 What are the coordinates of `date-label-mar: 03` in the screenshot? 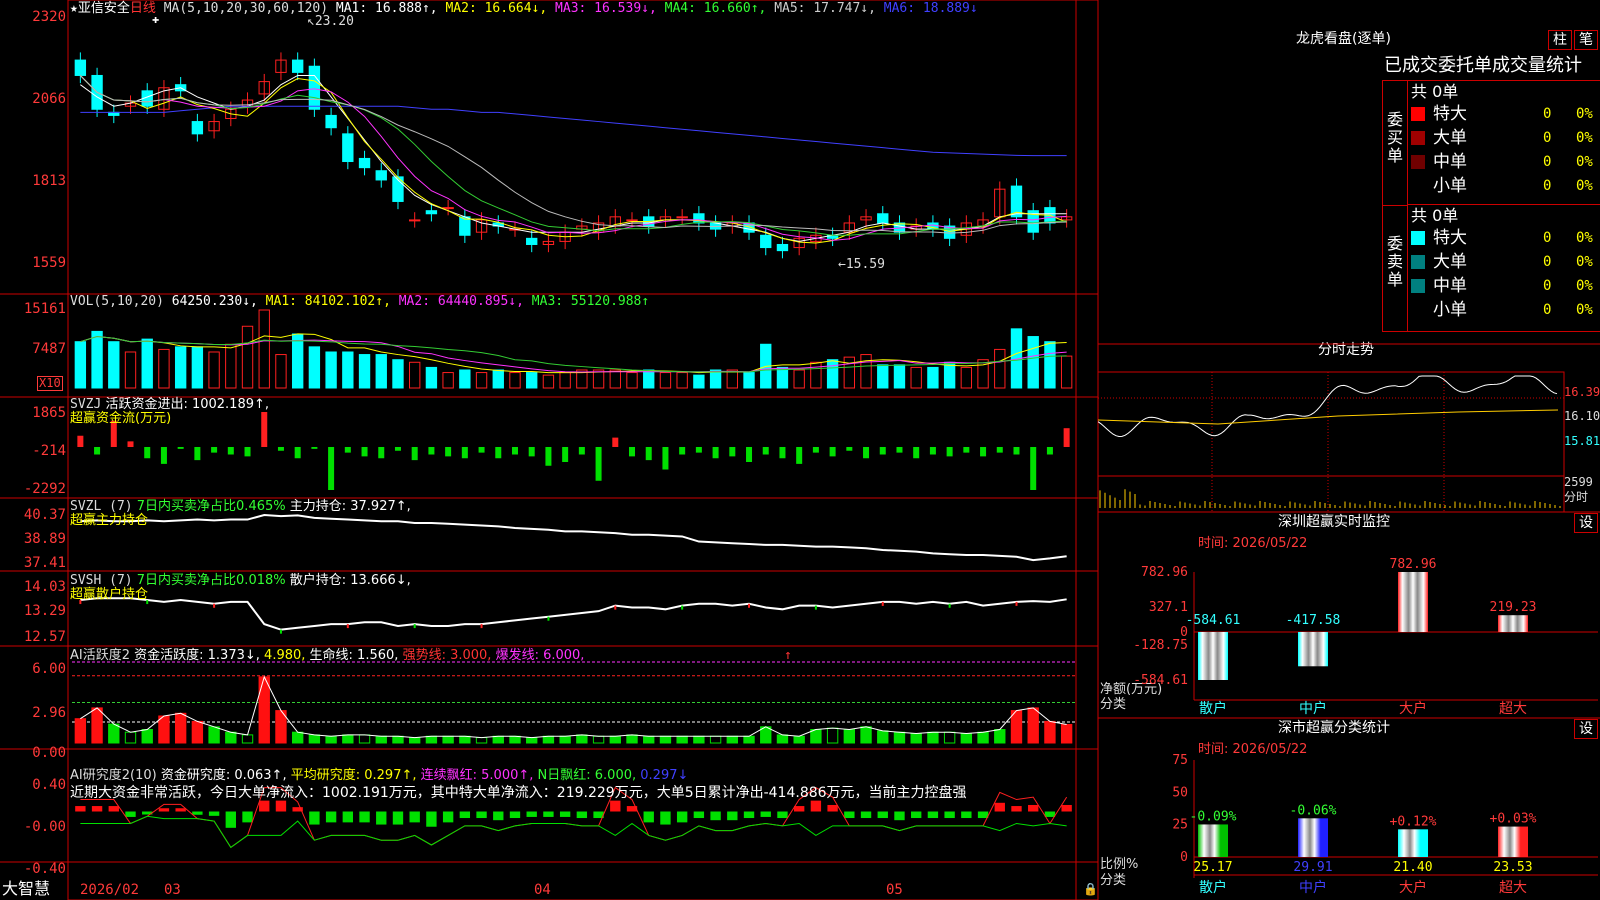 It's located at (172, 890).